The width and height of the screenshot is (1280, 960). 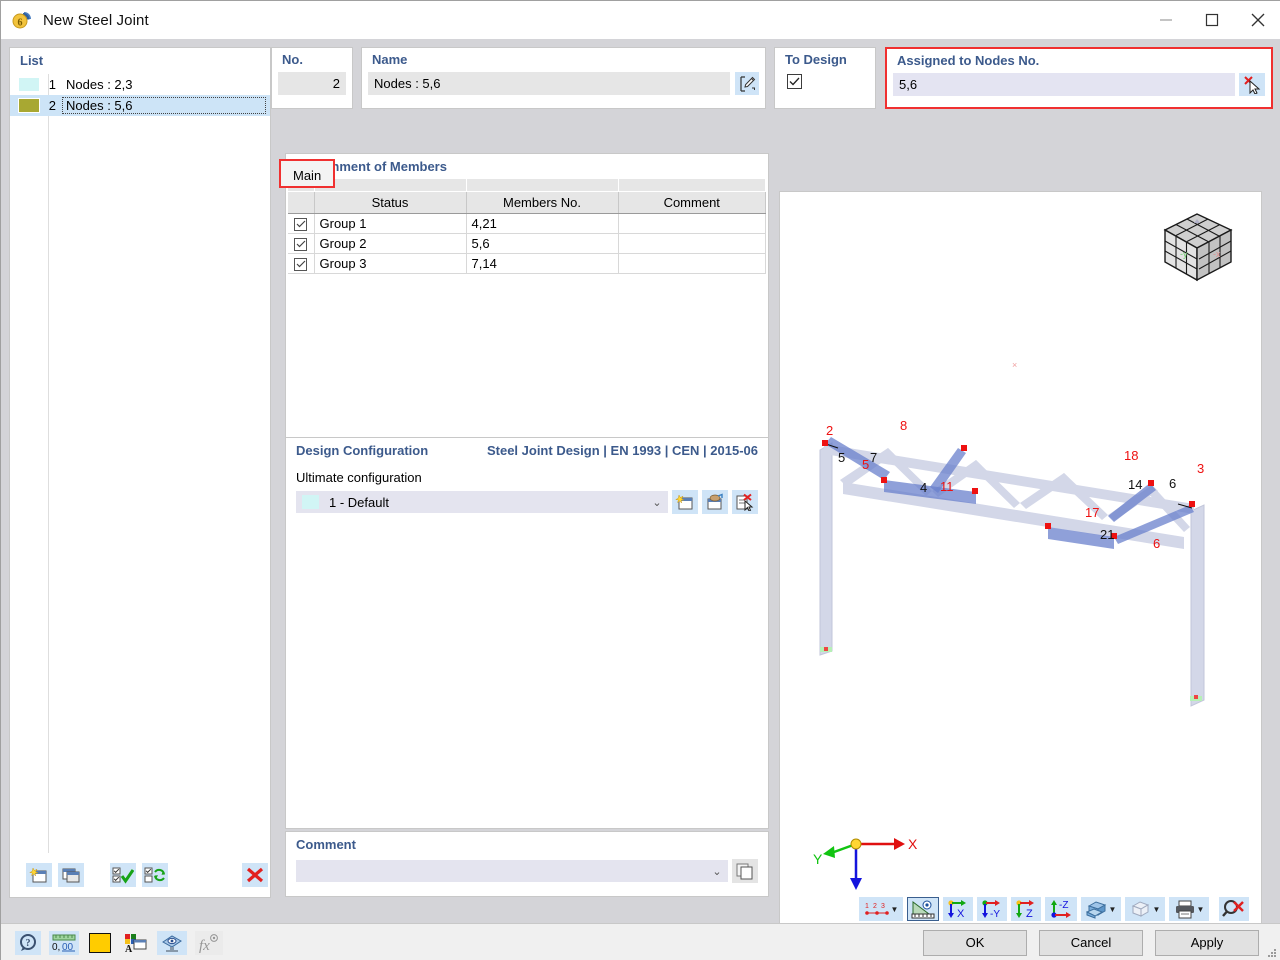 What do you see at coordinates (527, 185) in the screenshot?
I see `table-group-header-row` at bounding box center [527, 185].